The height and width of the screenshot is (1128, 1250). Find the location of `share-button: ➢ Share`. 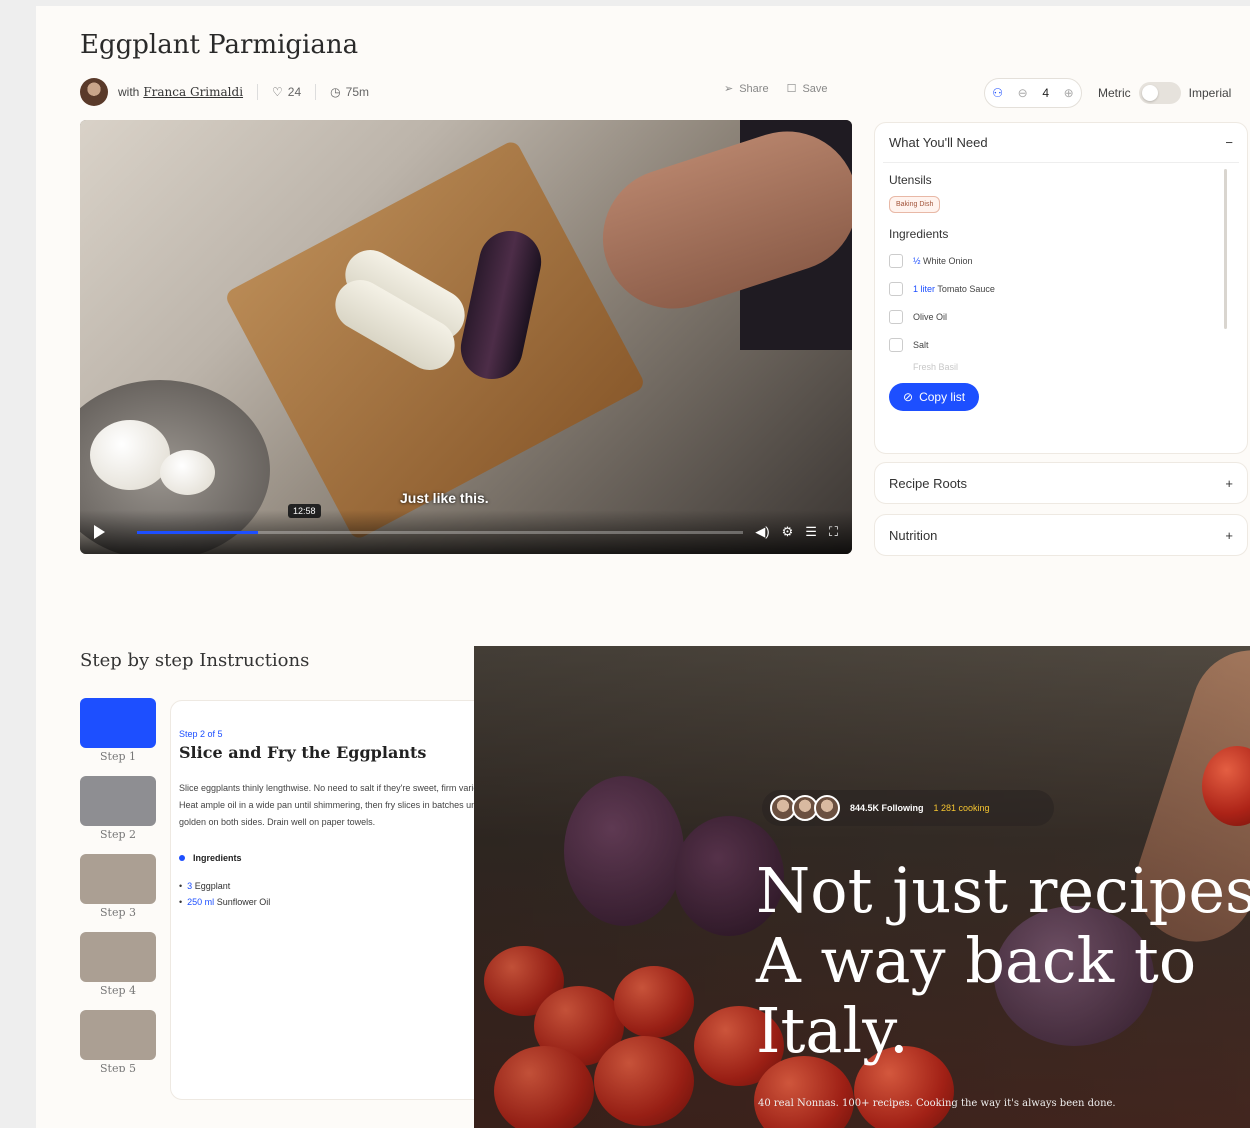

share-button: ➢ Share is located at coordinates (746, 89).